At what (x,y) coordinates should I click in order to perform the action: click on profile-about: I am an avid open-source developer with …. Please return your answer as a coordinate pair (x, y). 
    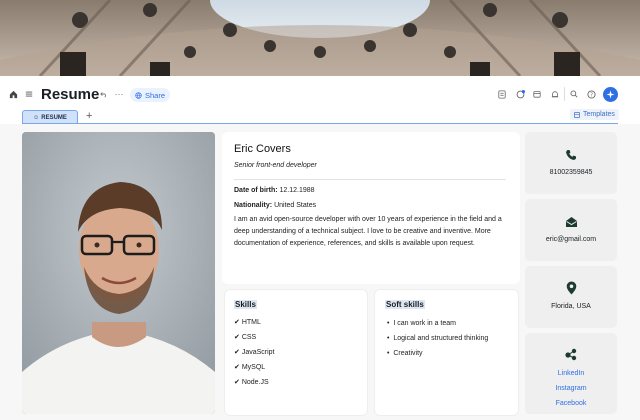
    Looking at the image, I should click on (368, 231).